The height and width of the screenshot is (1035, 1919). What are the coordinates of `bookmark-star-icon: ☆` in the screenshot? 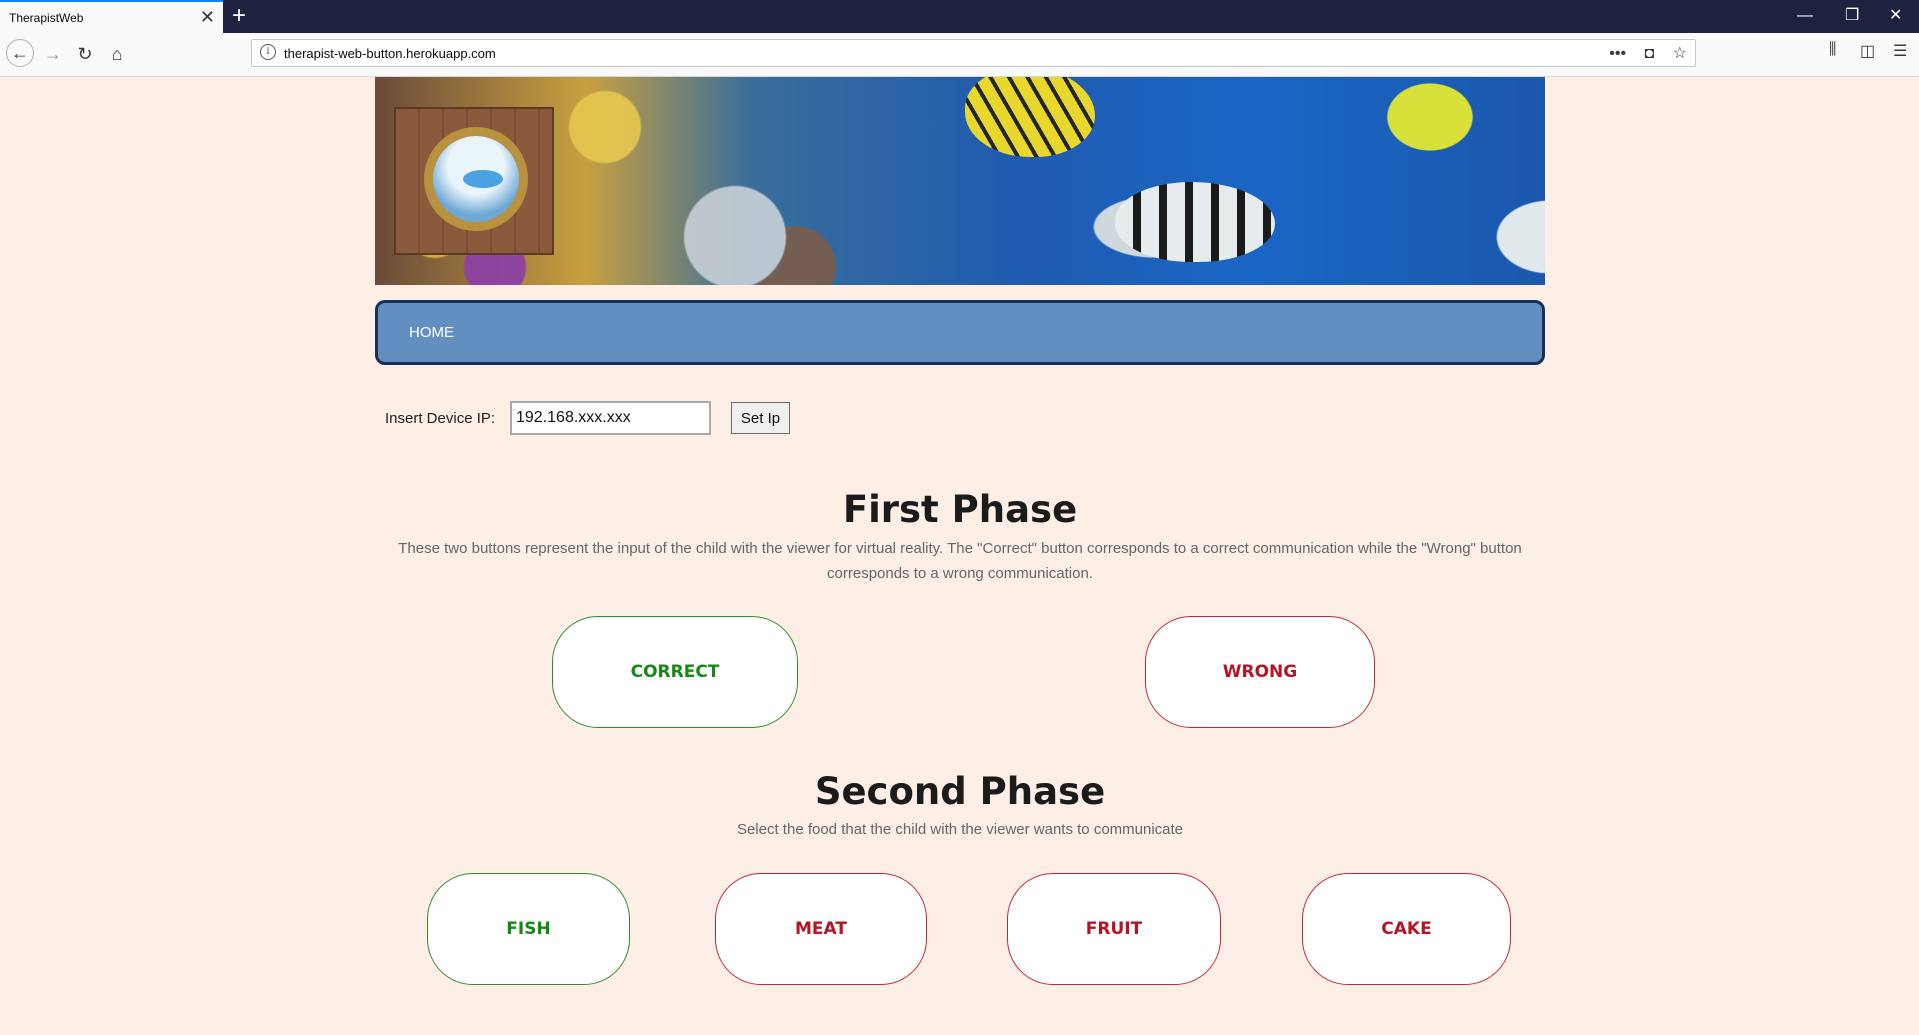 It's located at (1680, 53).